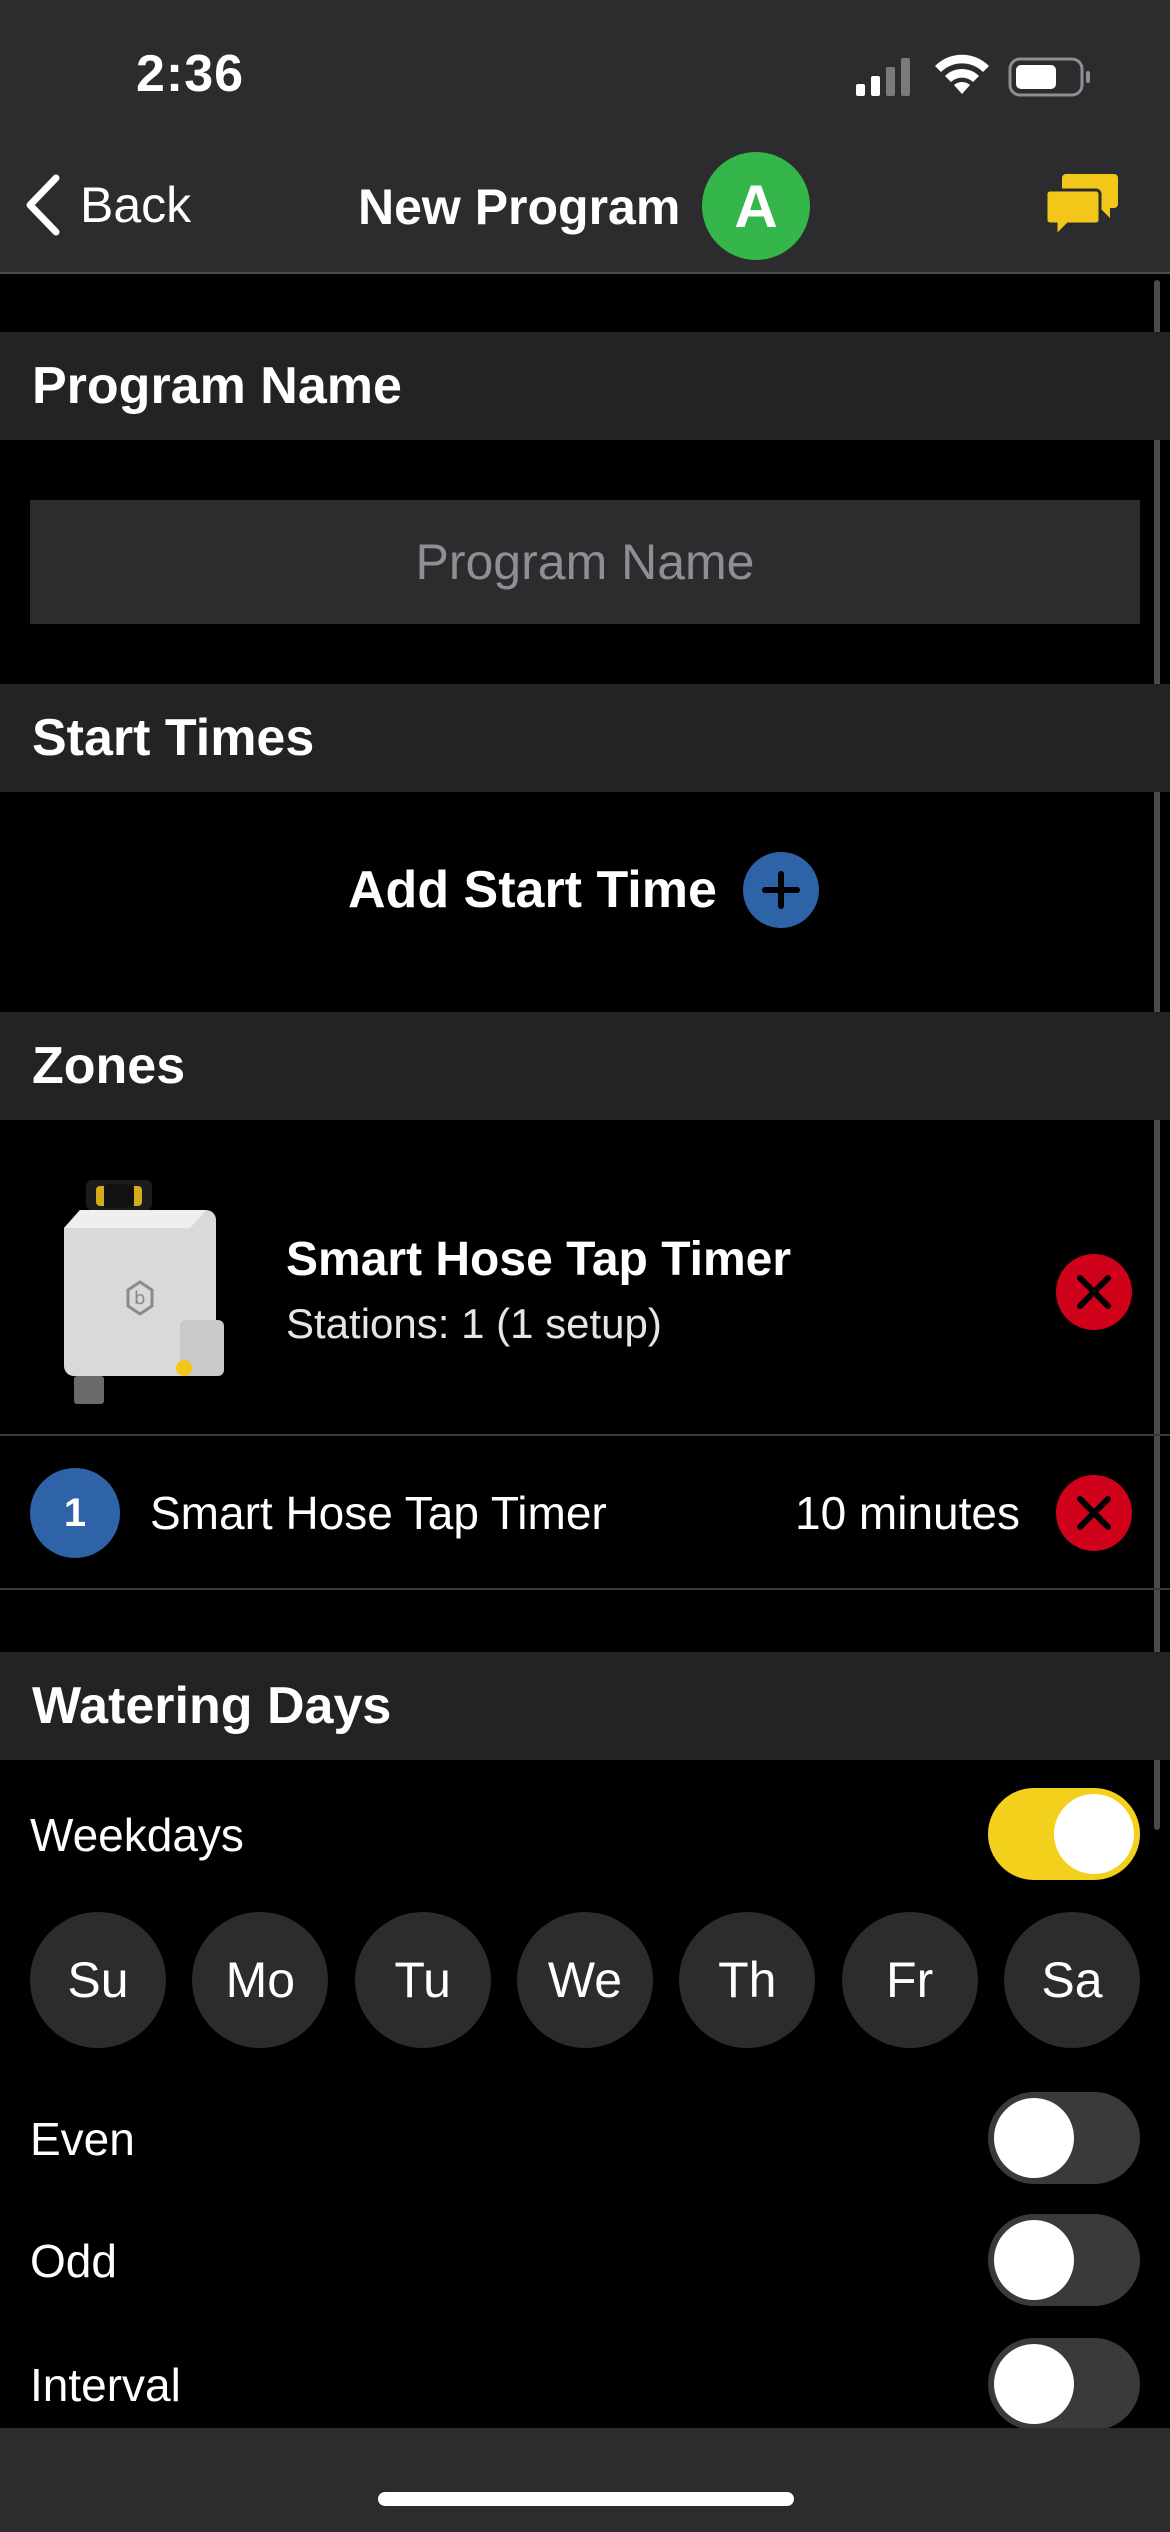 Image resolution: width=1170 pixels, height=2532 pixels. Describe the element at coordinates (98, 1980) in the screenshot. I see `day-sunday: Su` at that location.